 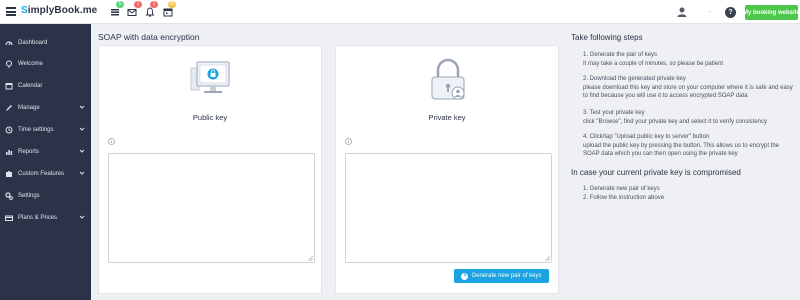 What do you see at coordinates (29, 152) in the screenshot?
I see `sidebar-item-label: Reports` at bounding box center [29, 152].